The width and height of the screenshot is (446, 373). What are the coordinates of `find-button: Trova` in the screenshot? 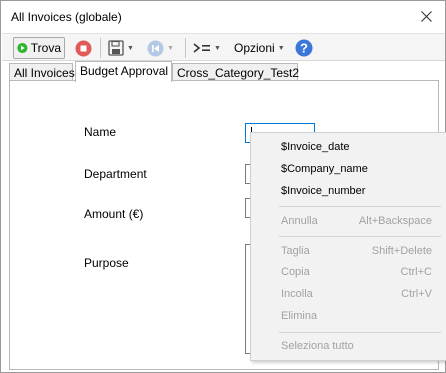 It's located at (39, 48).